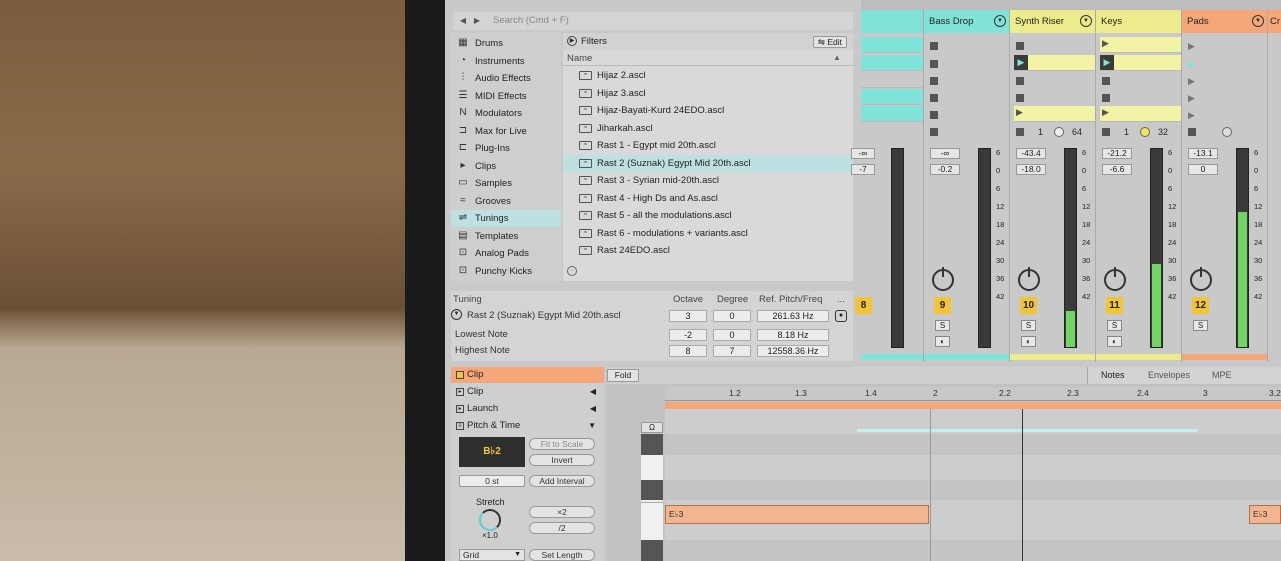 The width and height of the screenshot is (1281, 561). Describe the element at coordinates (562, 444) in the screenshot. I see `fit-to-scale-button: Fit to Scale` at that location.